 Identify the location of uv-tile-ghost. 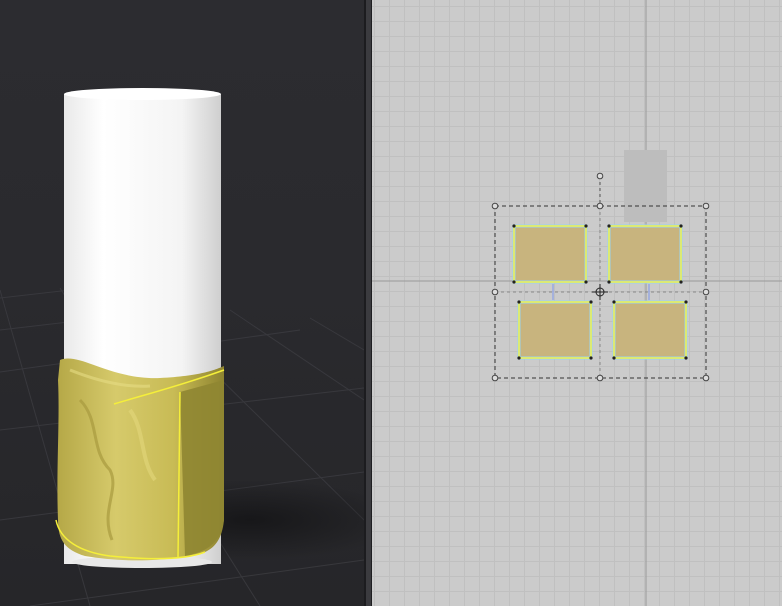
(645, 186).